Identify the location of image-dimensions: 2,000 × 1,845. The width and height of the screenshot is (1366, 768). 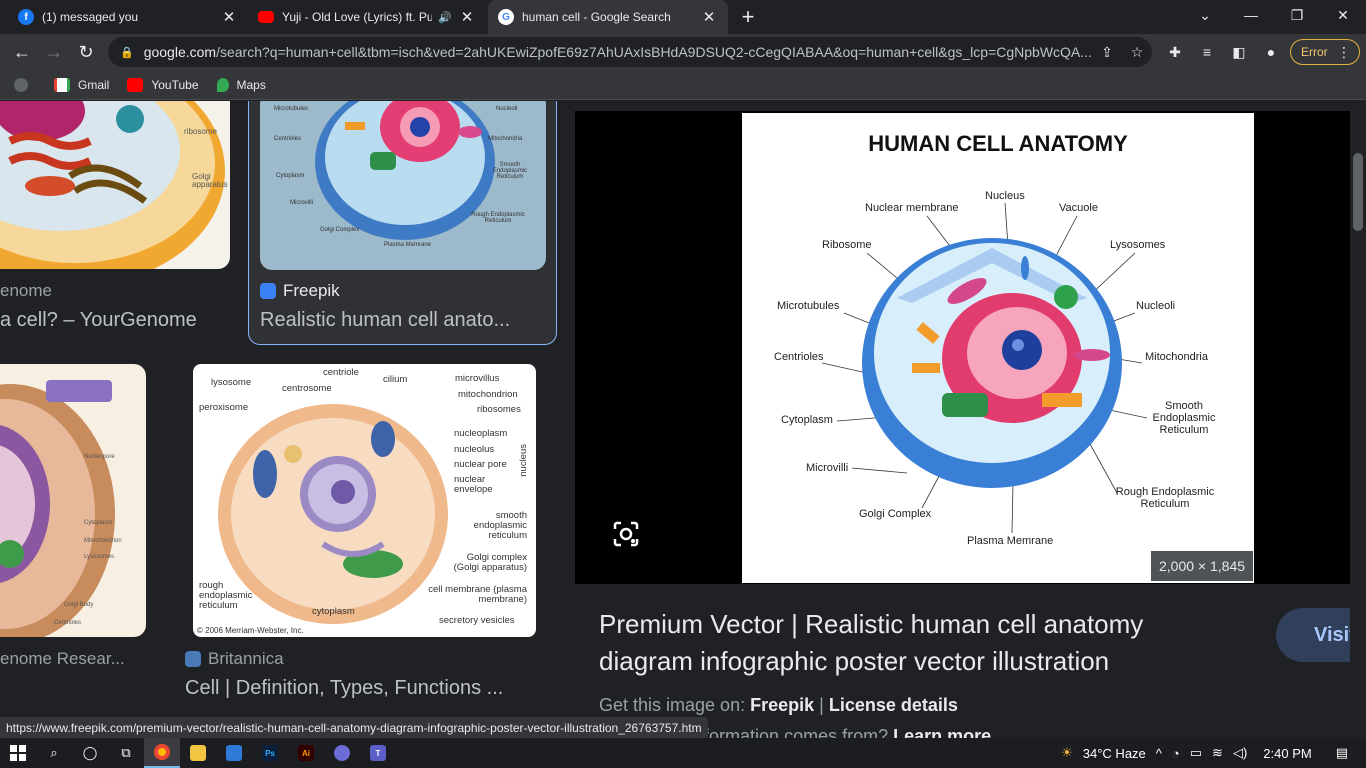
(1202, 566).